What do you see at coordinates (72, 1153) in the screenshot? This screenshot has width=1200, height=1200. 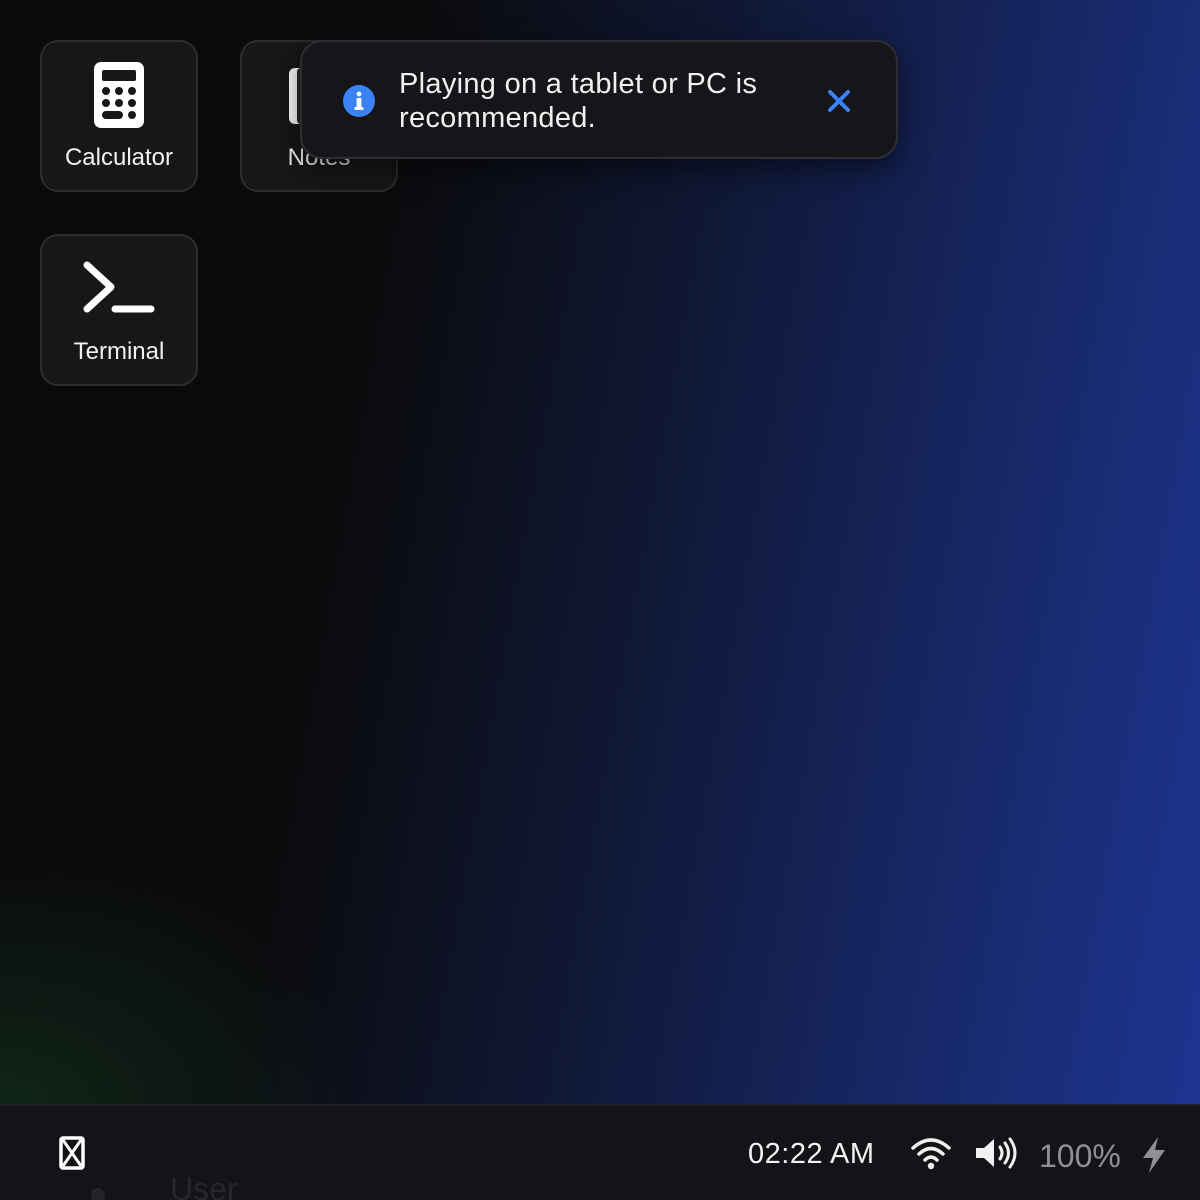 I see `hourglass-icon` at bounding box center [72, 1153].